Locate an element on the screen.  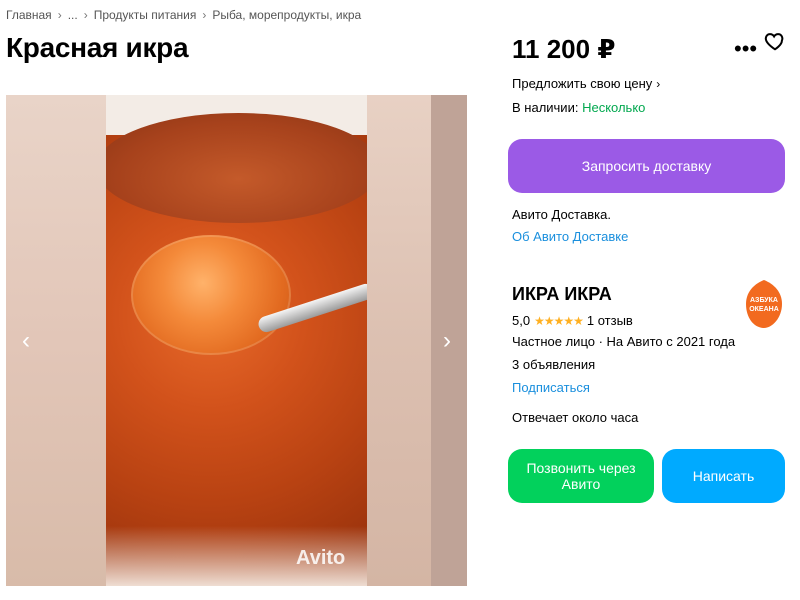
reviews-link: 1 отзыв is located at coordinates (610, 320).